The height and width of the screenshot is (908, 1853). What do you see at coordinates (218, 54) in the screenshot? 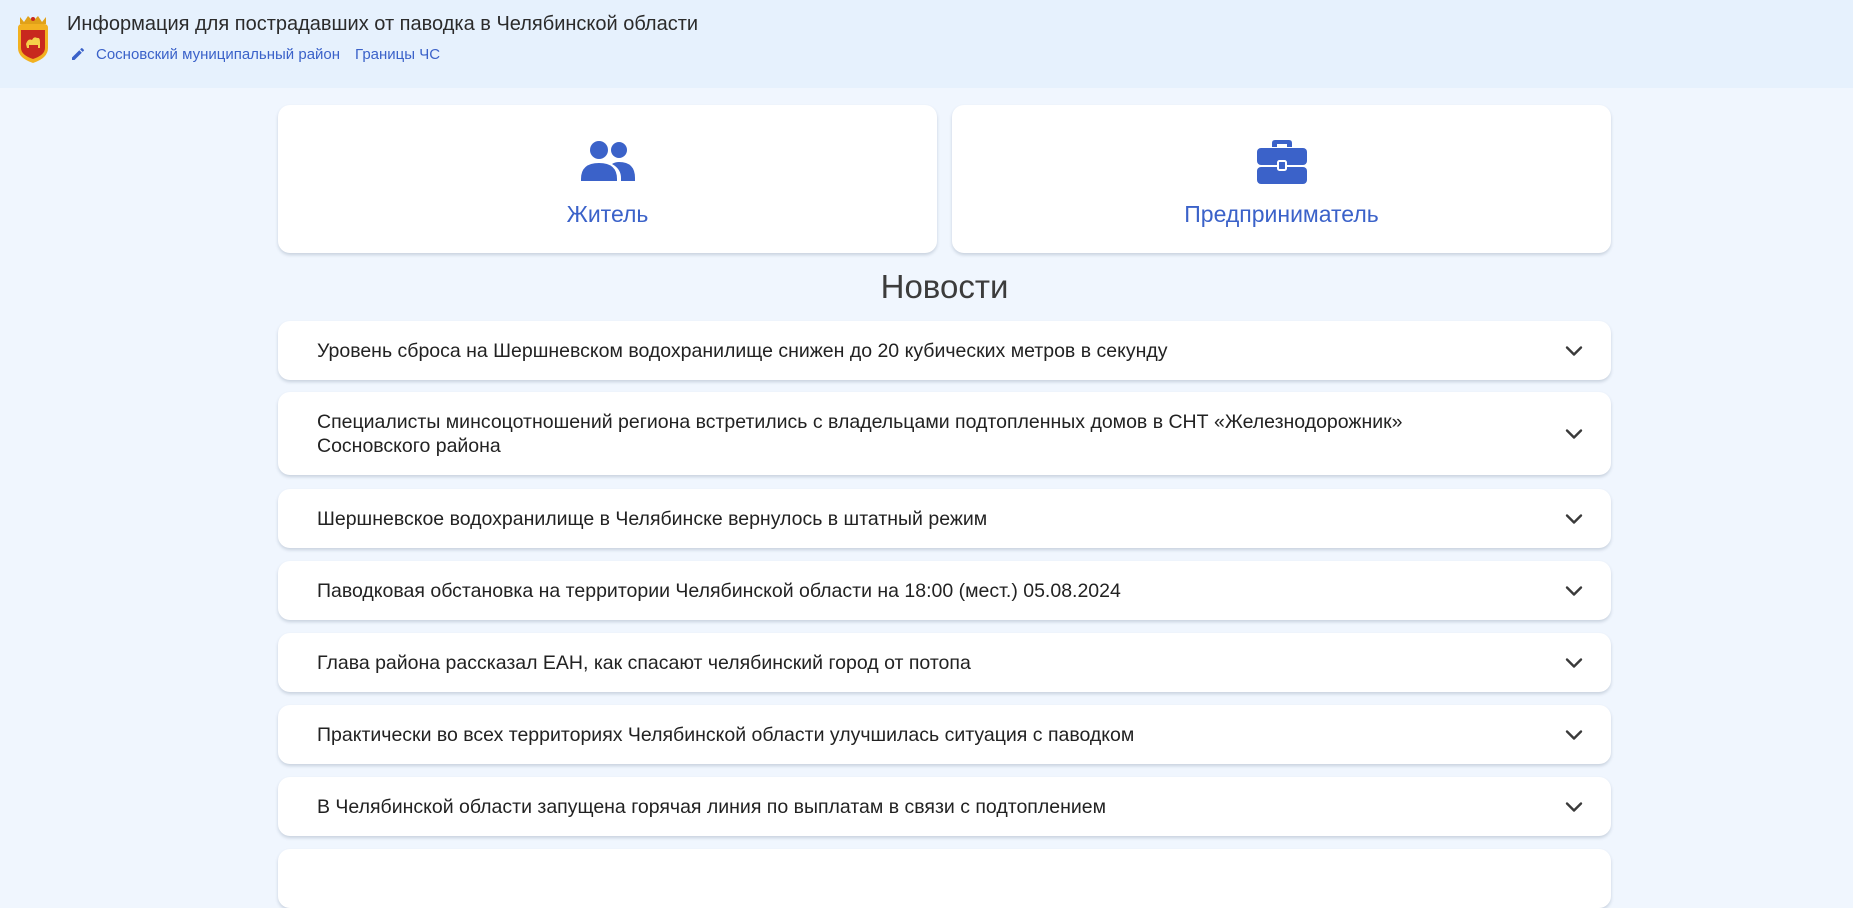
I see `district-link: Сосновский муниципальный район` at bounding box center [218, 54].